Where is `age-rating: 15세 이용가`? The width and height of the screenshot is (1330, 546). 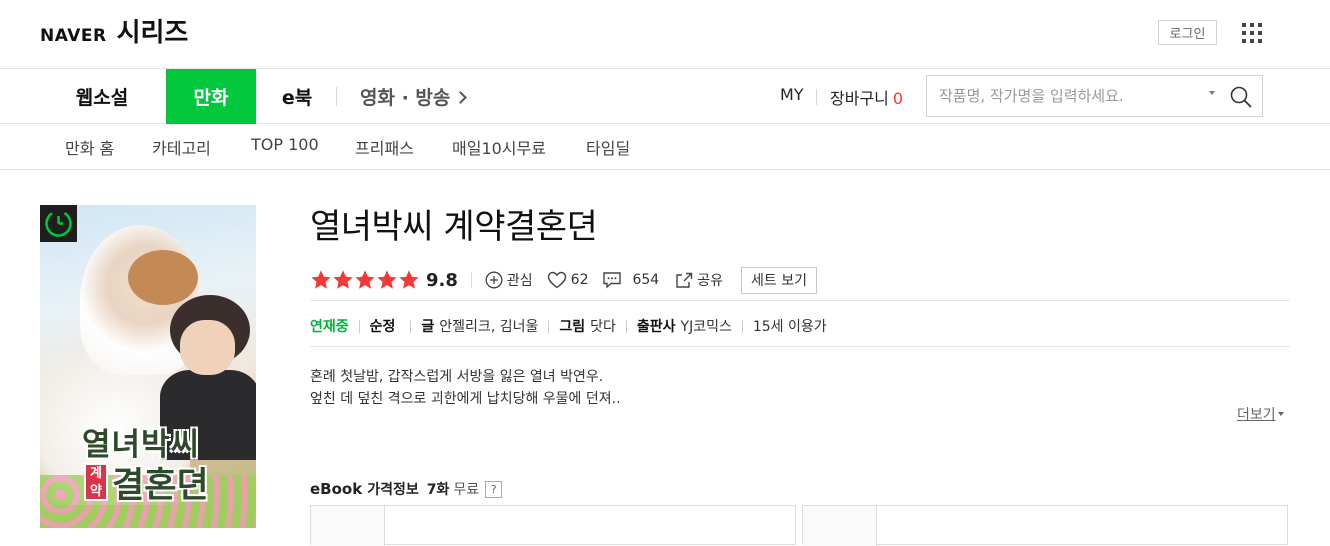 age-rating: 15세 이용가 is located at coordinates (789, 327).